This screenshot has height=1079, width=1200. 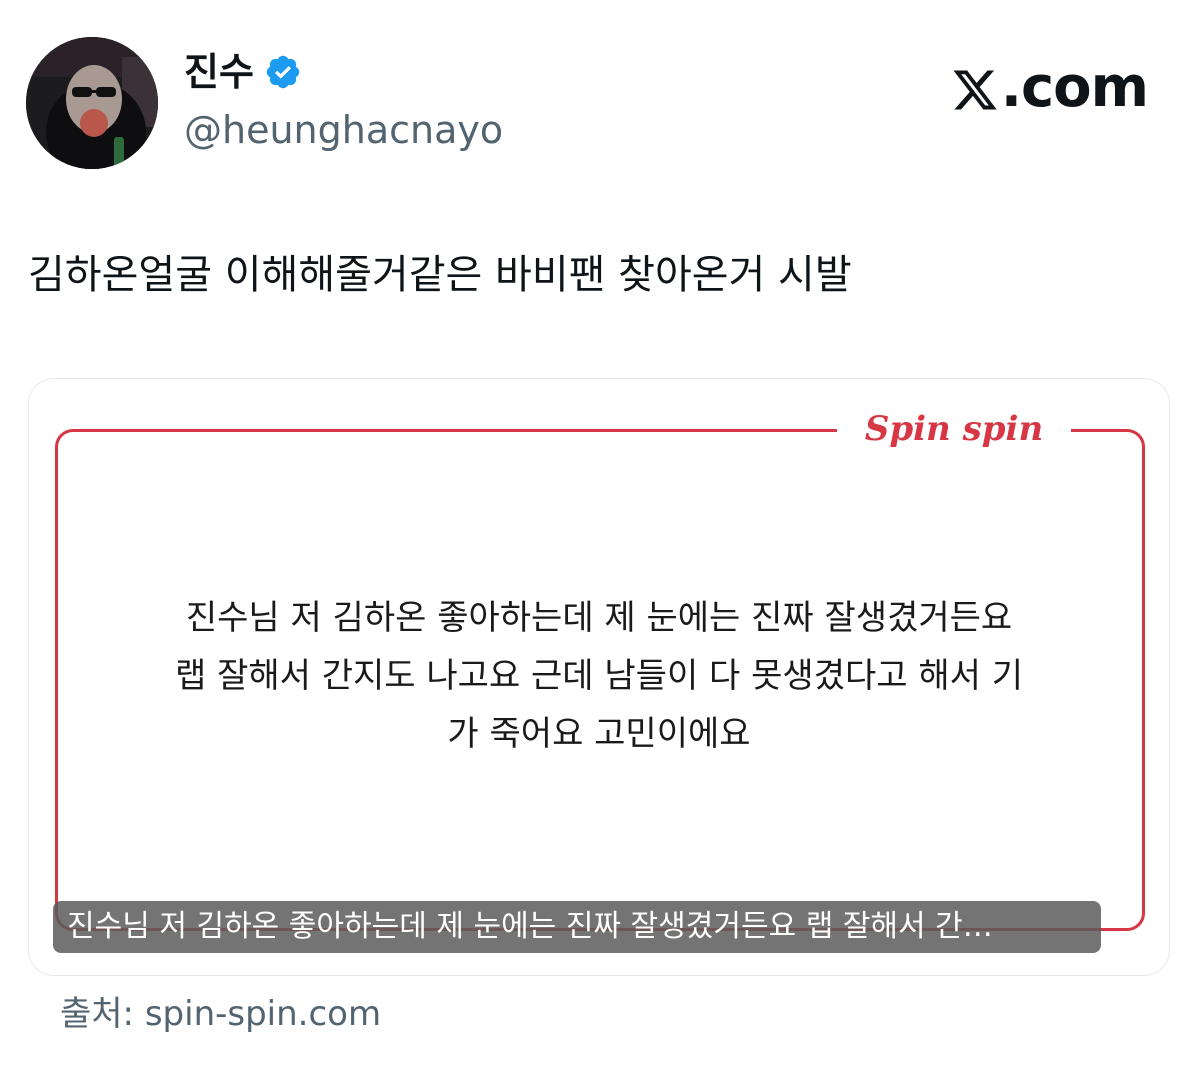 I want to click on avatar, so click(x=92, y=103).